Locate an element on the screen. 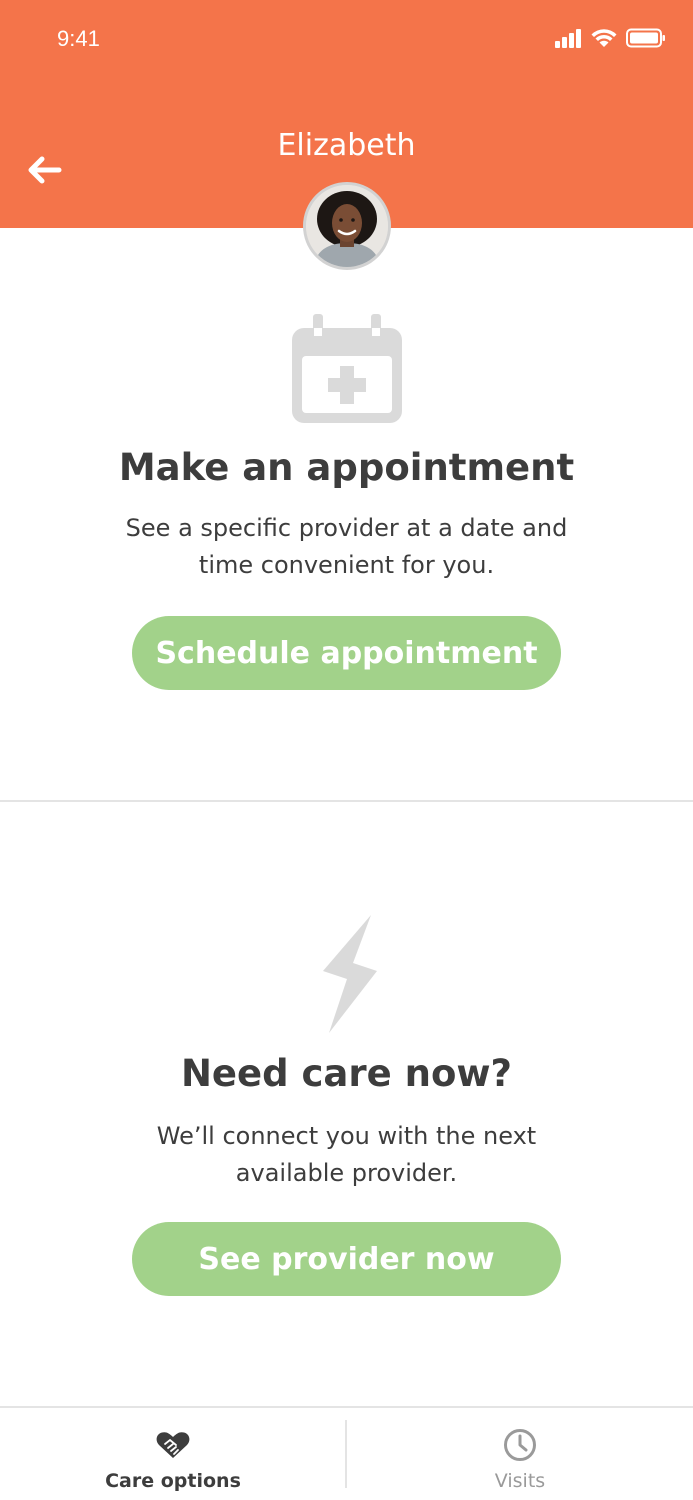  cellular-signal-icon is located at coordinates (568, 38).